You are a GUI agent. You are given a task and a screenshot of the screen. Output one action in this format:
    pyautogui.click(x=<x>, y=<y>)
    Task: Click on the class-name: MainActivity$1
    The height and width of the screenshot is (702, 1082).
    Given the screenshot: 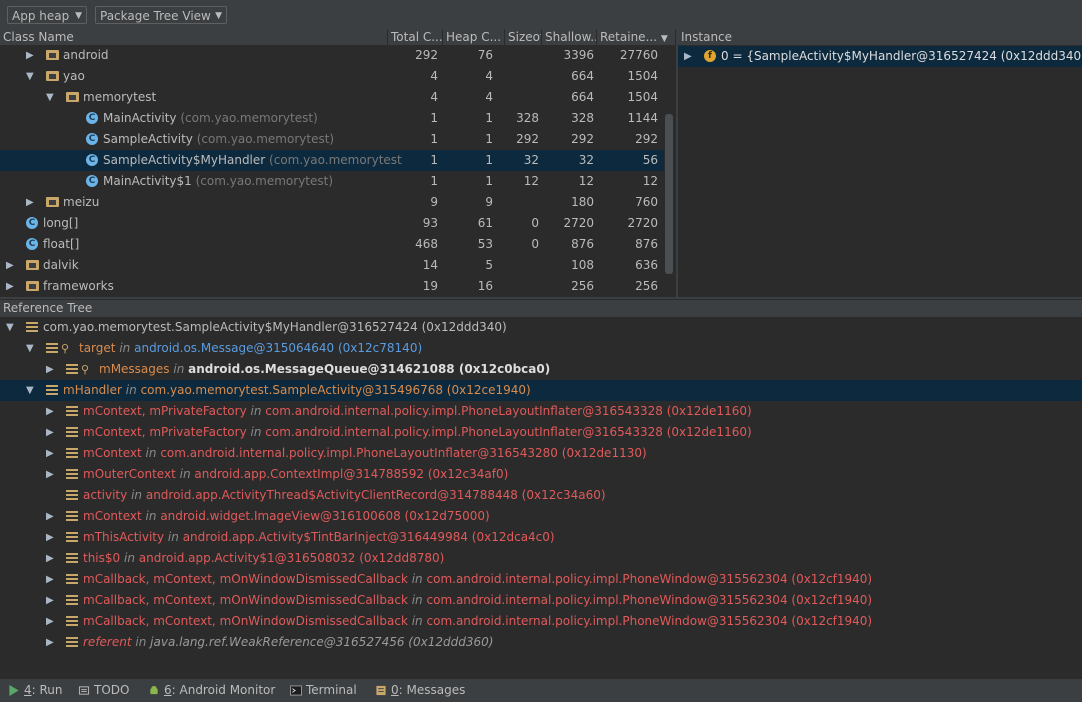 What is the action you would take?
    pyautogui.click(x=147, y=181)
    